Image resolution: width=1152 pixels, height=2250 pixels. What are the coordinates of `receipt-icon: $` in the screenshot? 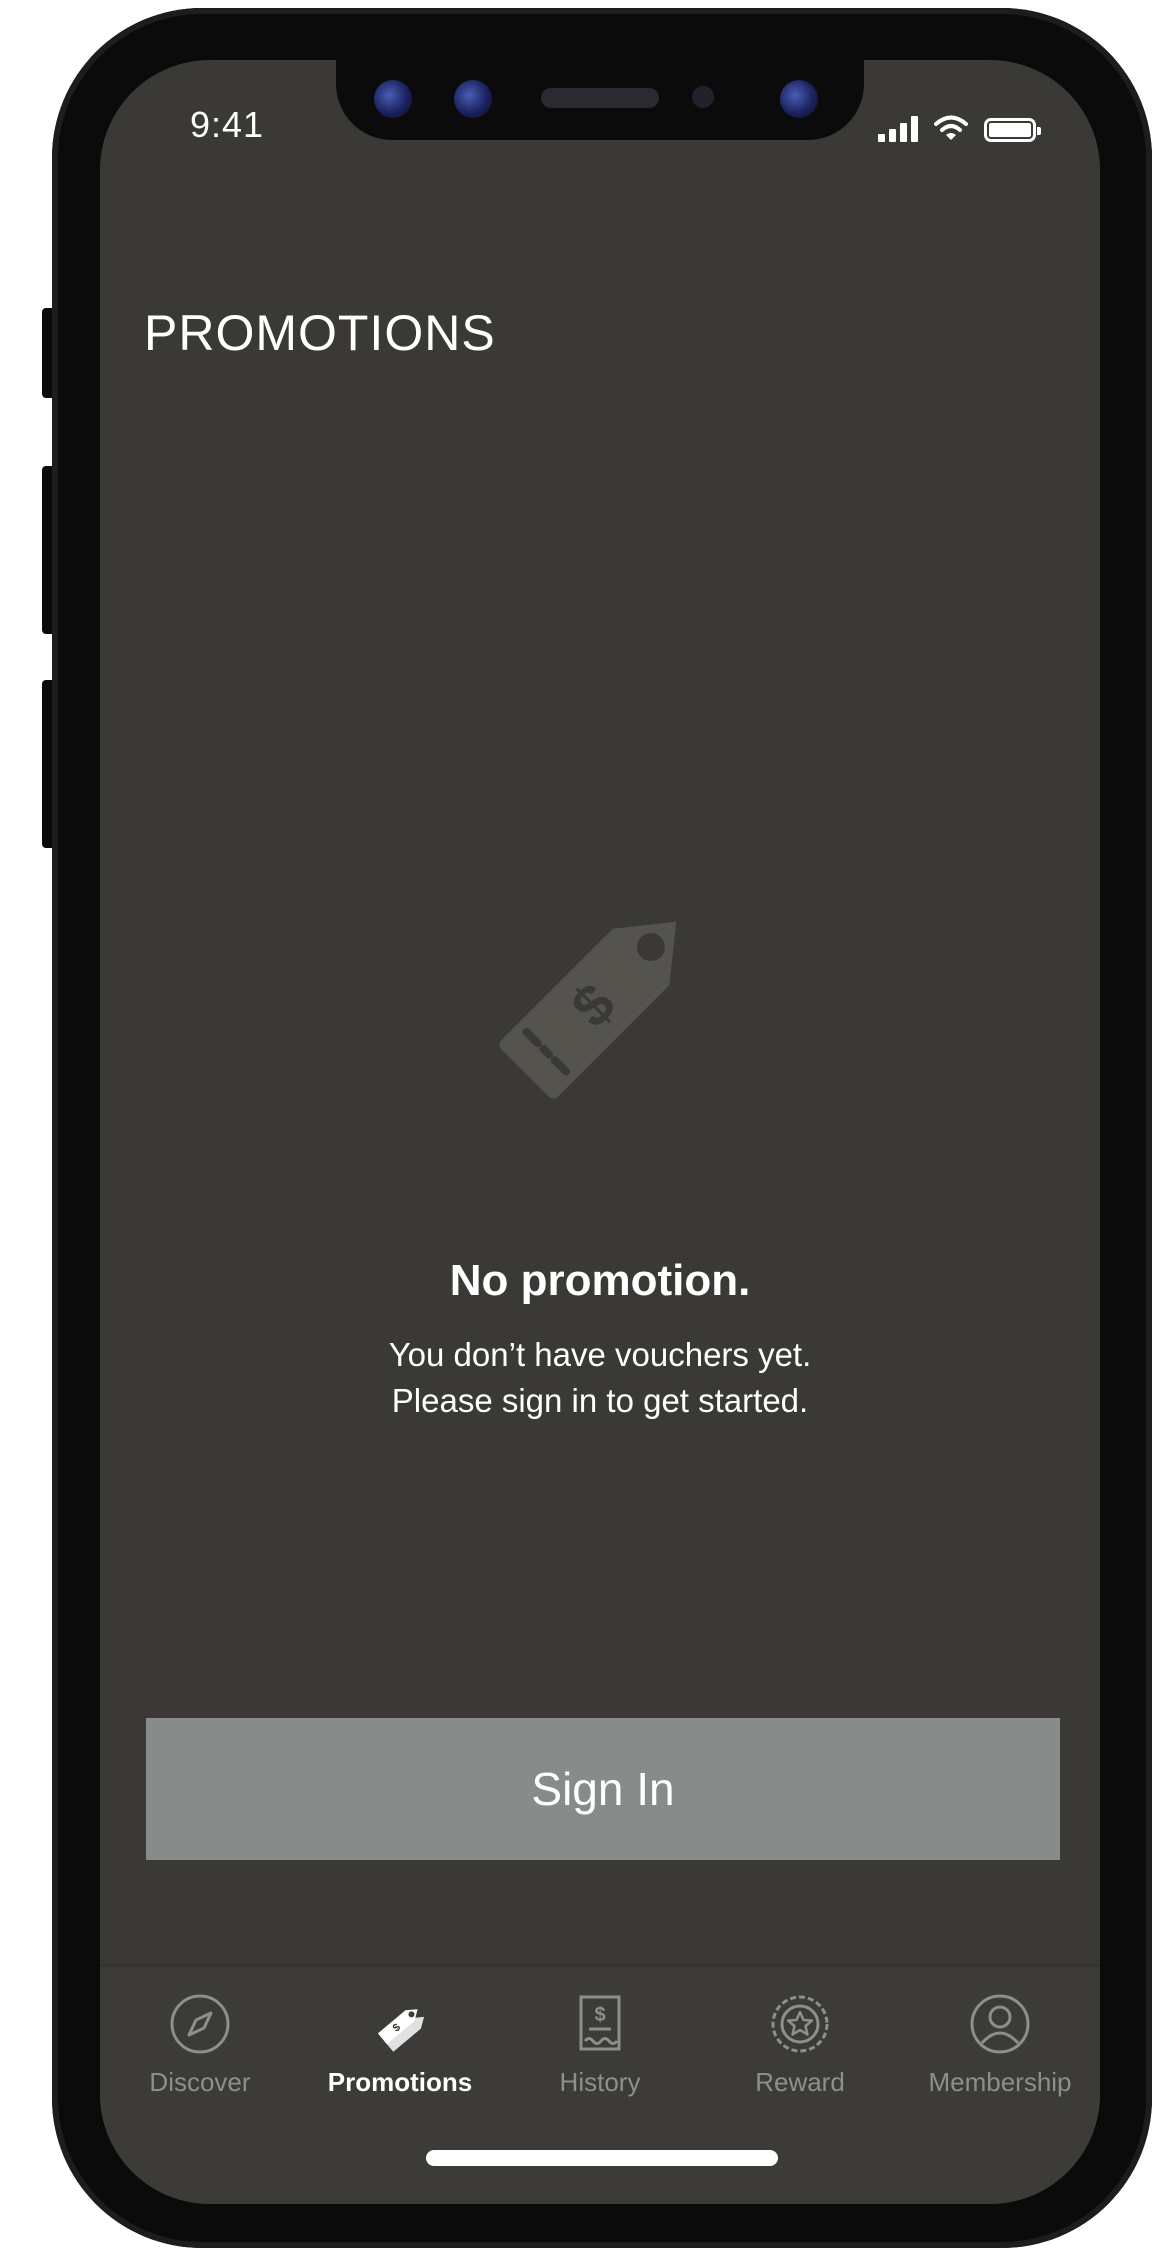 It's located at (600, 2023).